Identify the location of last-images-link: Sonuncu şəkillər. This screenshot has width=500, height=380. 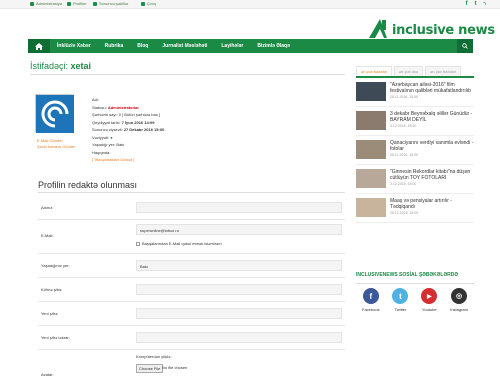
(110, 3).